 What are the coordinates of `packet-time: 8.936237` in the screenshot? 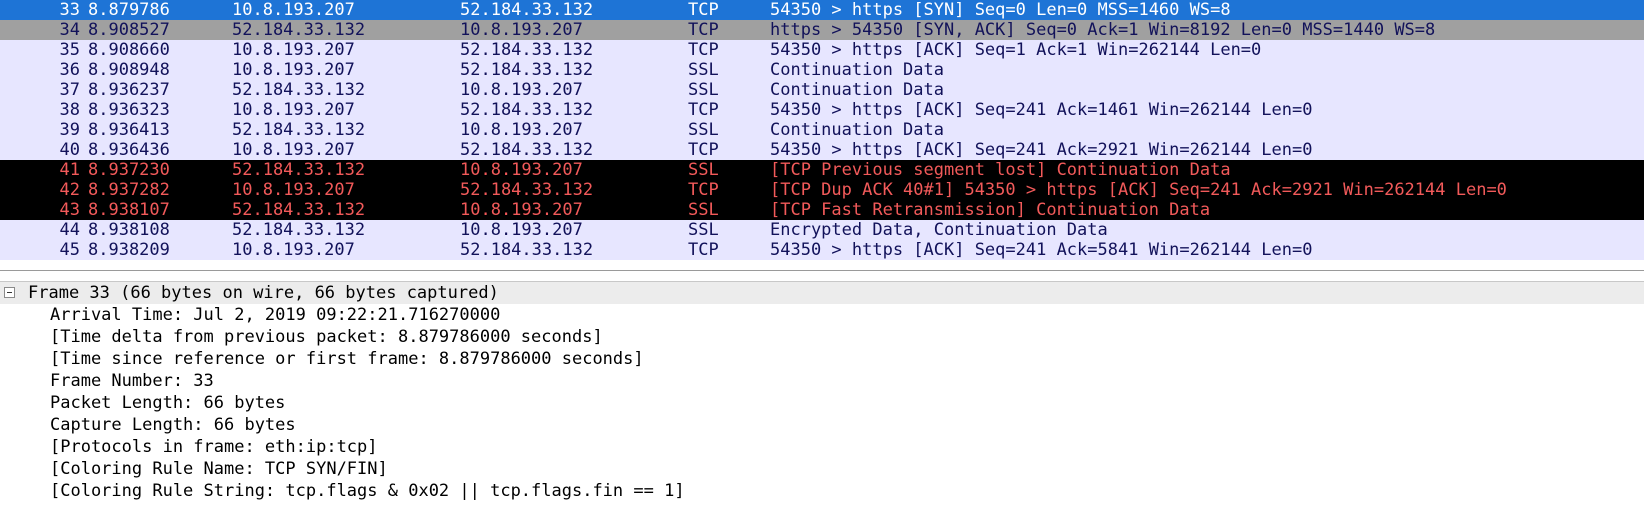 It's located at (129, 90).